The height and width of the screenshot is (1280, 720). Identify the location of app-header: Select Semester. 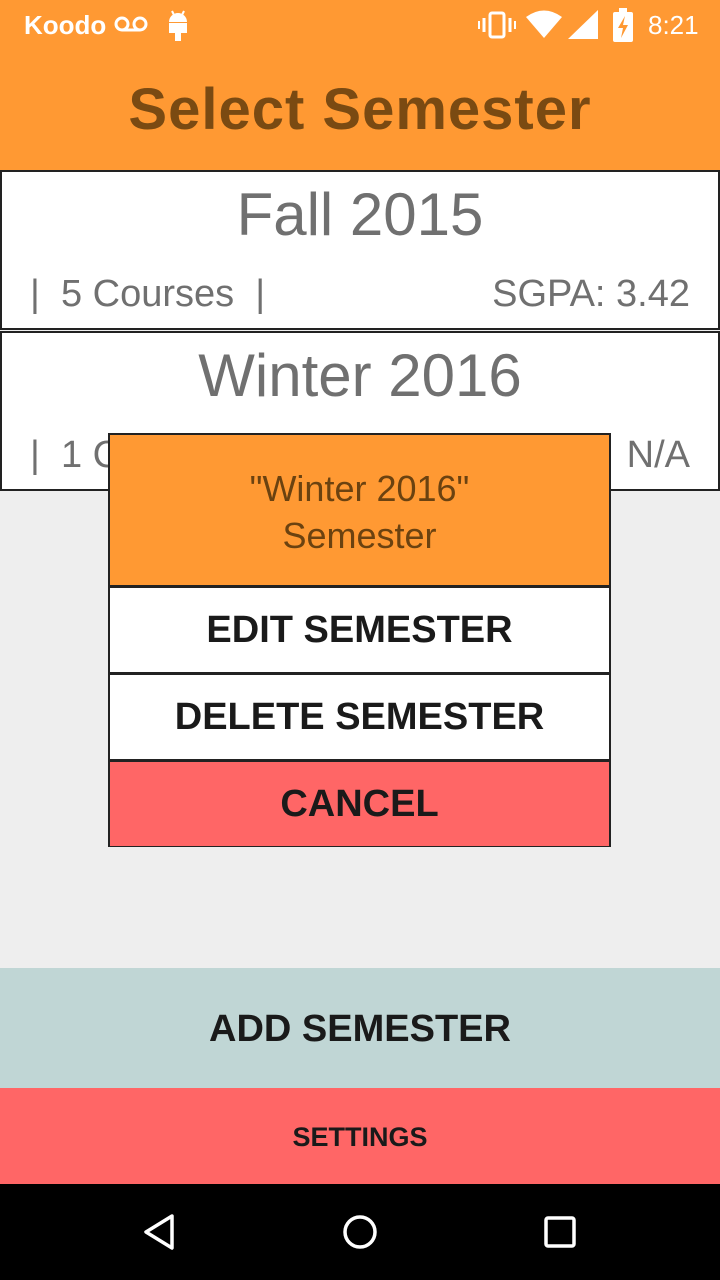
(360, 110).